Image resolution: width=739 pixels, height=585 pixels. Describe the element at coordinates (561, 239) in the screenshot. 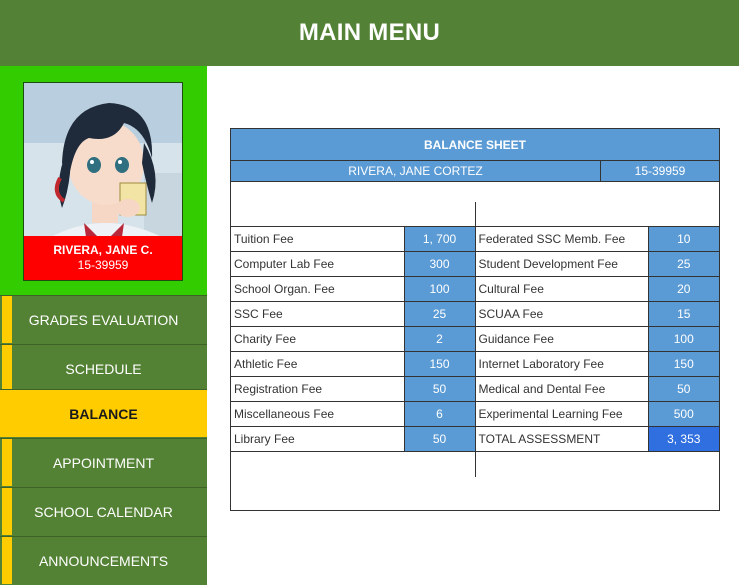

I see `fee-label: Federated SSC Memb. Fee` at that location.